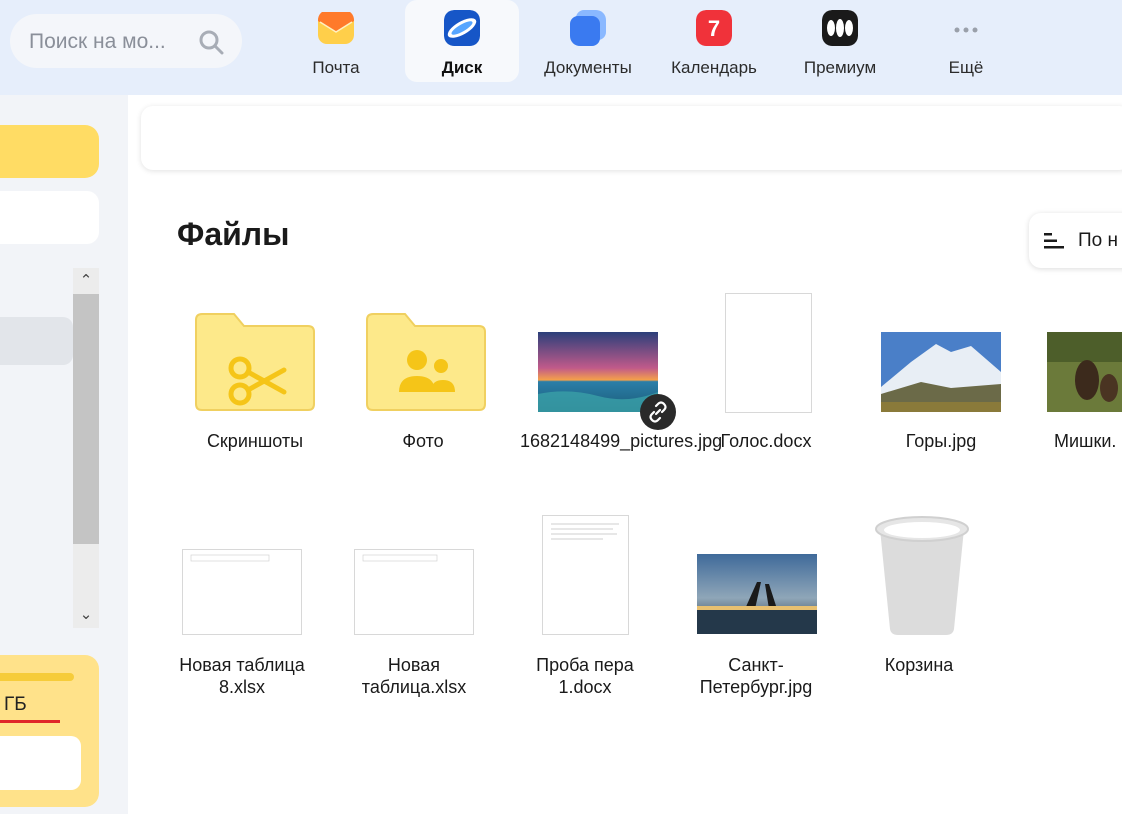  What do you see at coordinates (840, 67) in the screenshot?
I see `app-premium-label: Премиум` at bounding box center [840, 67].